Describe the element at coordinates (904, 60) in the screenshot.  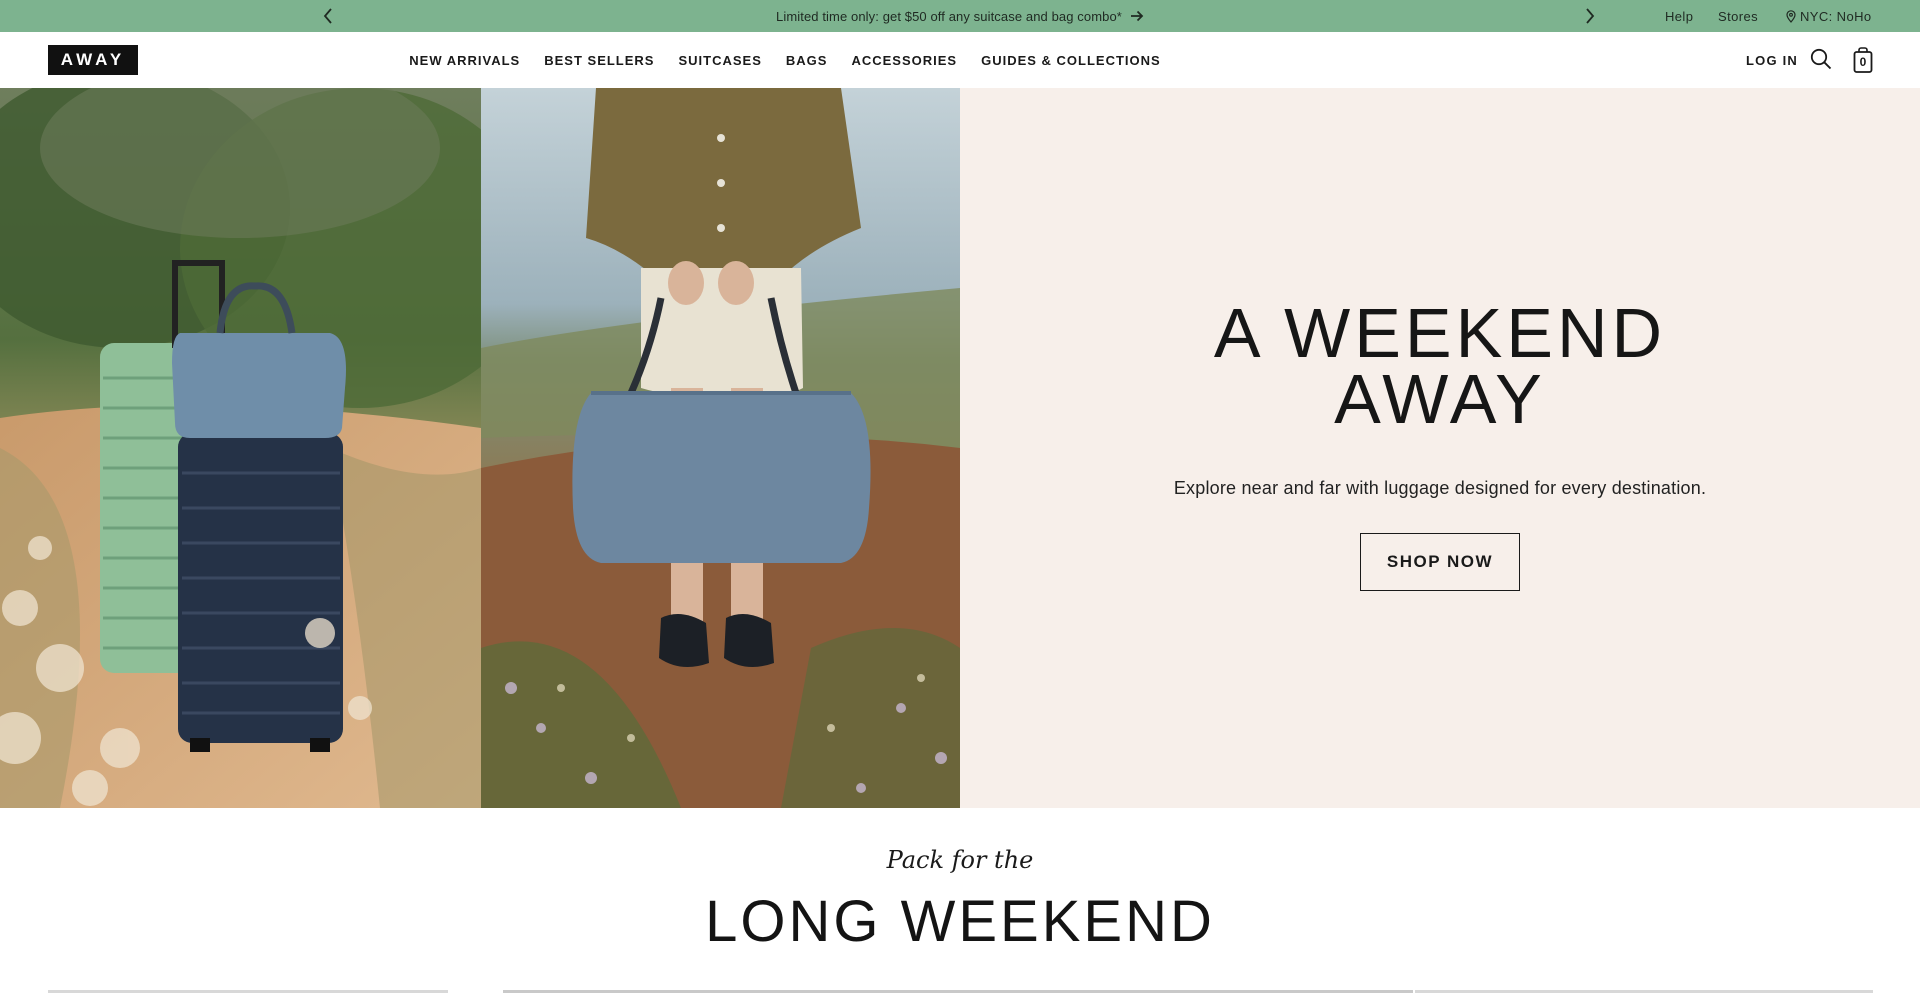
I see `nav-item-accessories: ACCESSORIES` at that location.